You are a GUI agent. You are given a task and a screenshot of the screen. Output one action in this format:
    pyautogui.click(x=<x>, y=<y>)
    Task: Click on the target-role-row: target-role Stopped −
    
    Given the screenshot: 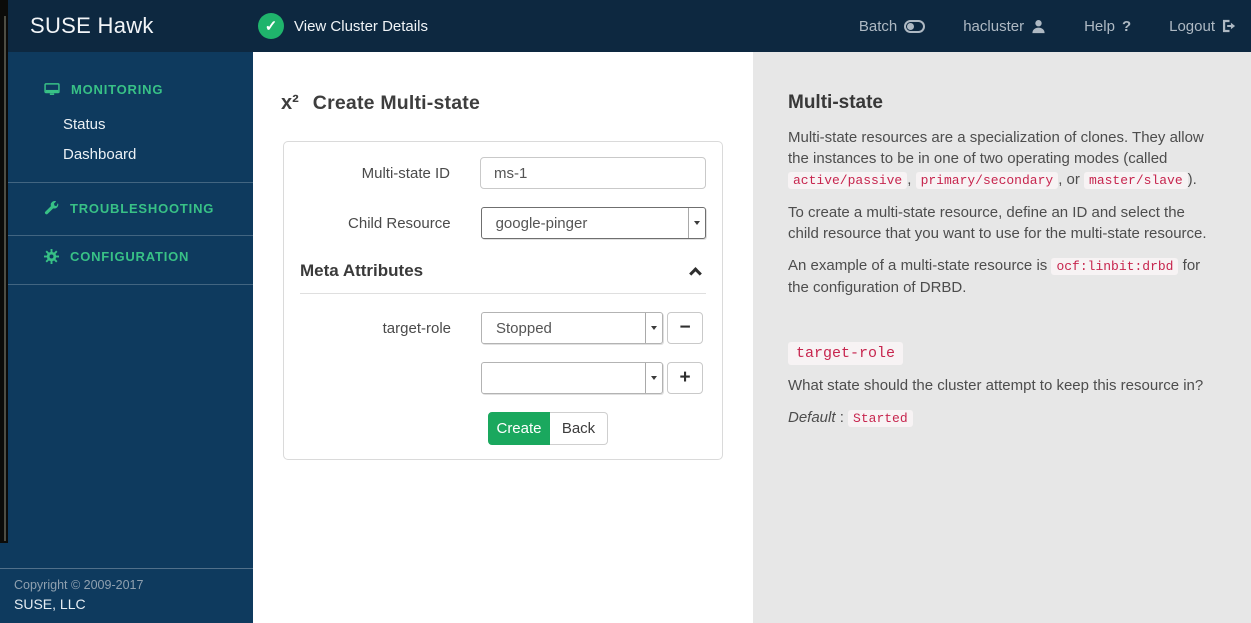 What is the action you would take?
    pyautogui.click(x=503, y=328)
    